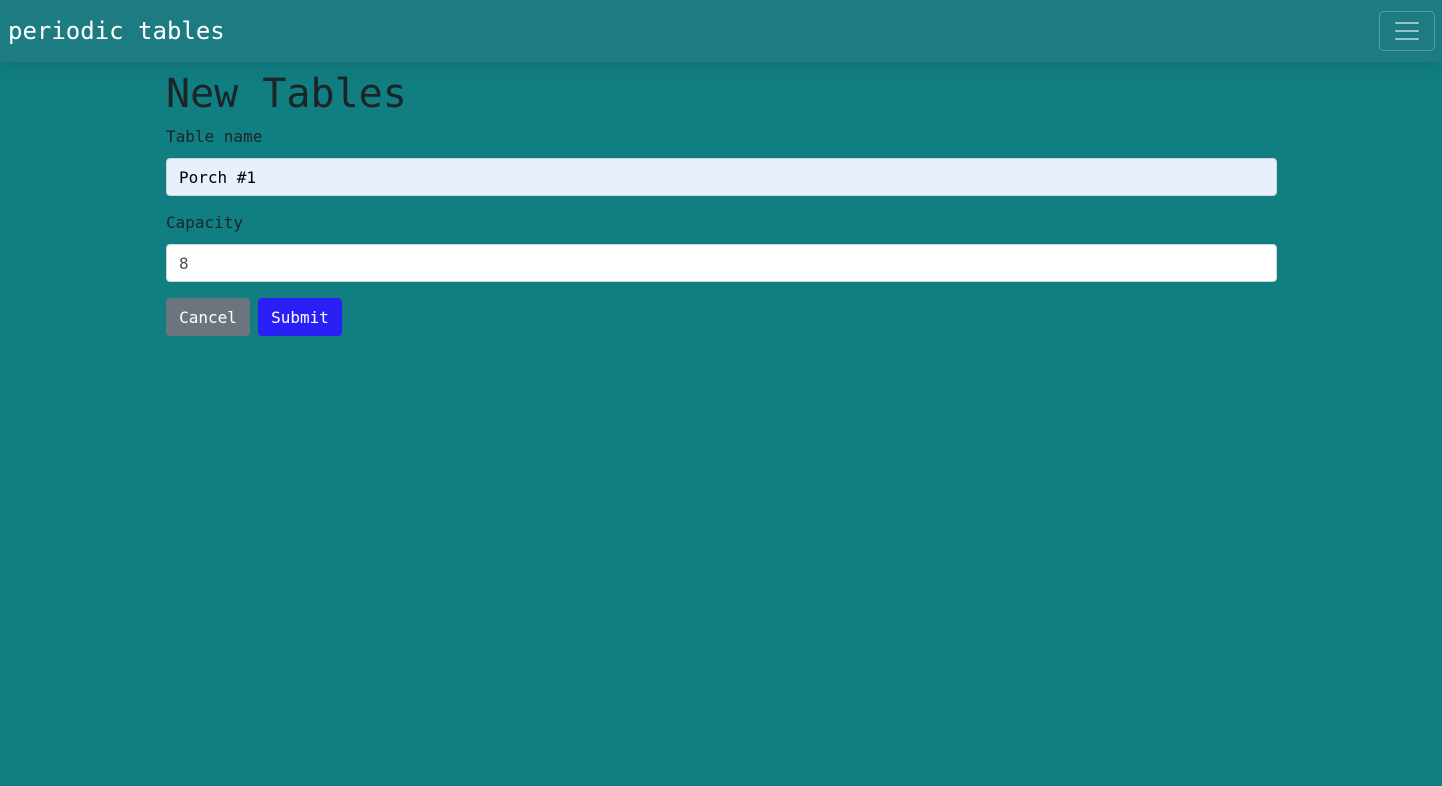  I want to click on hamburger-menu-icon, so click(1407, 31).